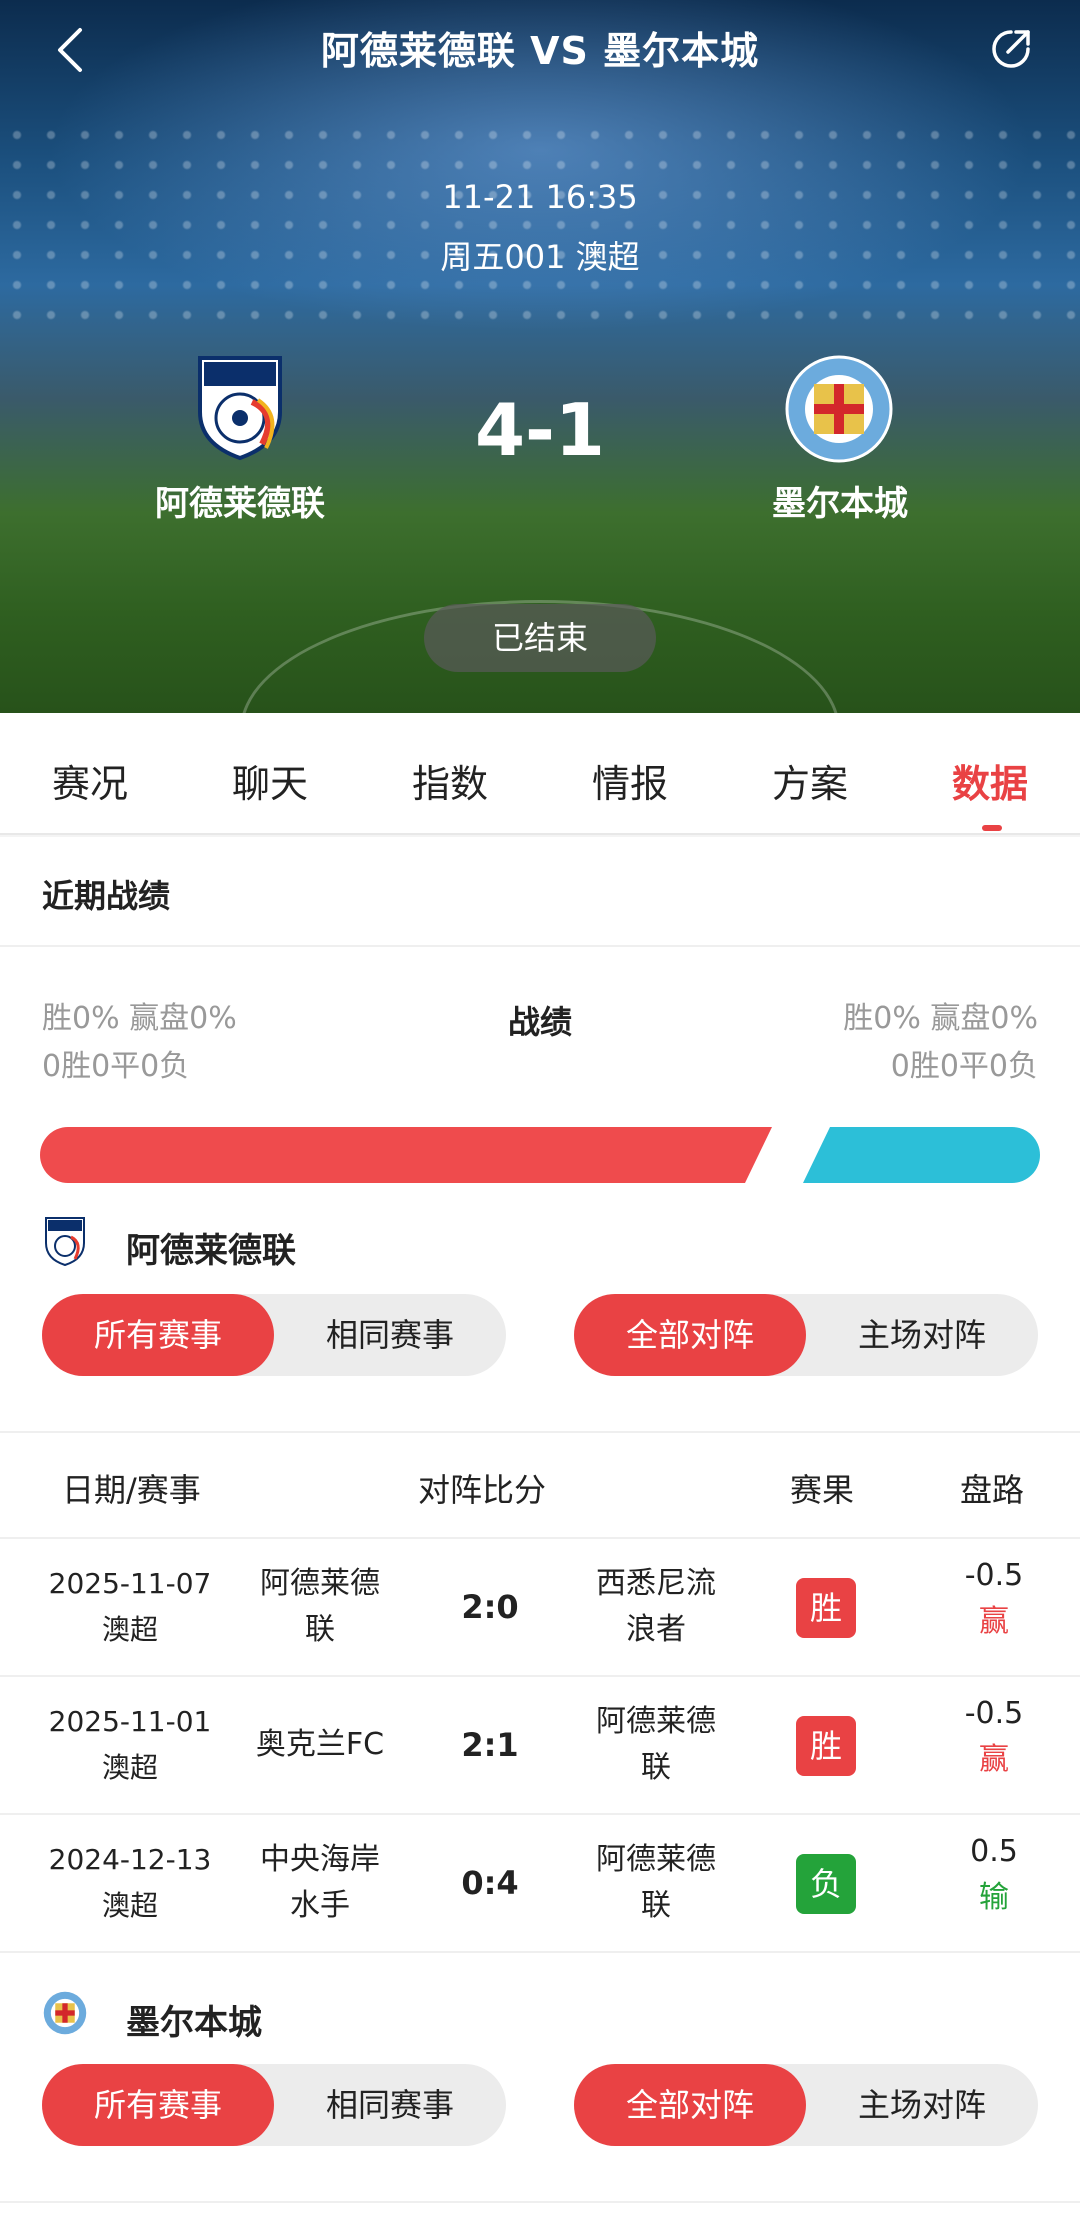  Describe the element at coordinates (130, 1606) in the screenshot. I see `match-date: 2025-11-07 澳超` at that location.